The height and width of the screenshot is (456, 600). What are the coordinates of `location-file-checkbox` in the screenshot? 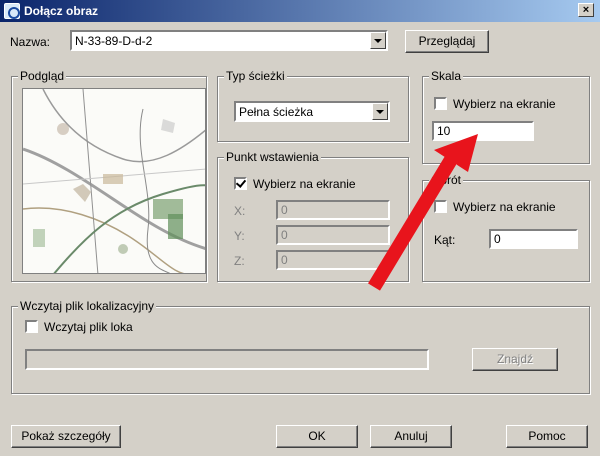 It's located at (31, 326).